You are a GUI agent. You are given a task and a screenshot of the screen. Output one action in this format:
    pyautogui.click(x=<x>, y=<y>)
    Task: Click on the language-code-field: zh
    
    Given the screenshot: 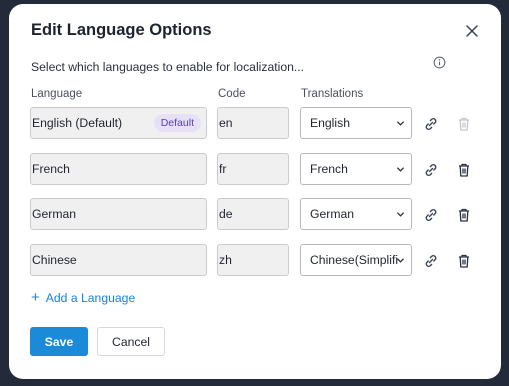 What is the action you would take?
    pyautogui.click(x=253, y=260)
    